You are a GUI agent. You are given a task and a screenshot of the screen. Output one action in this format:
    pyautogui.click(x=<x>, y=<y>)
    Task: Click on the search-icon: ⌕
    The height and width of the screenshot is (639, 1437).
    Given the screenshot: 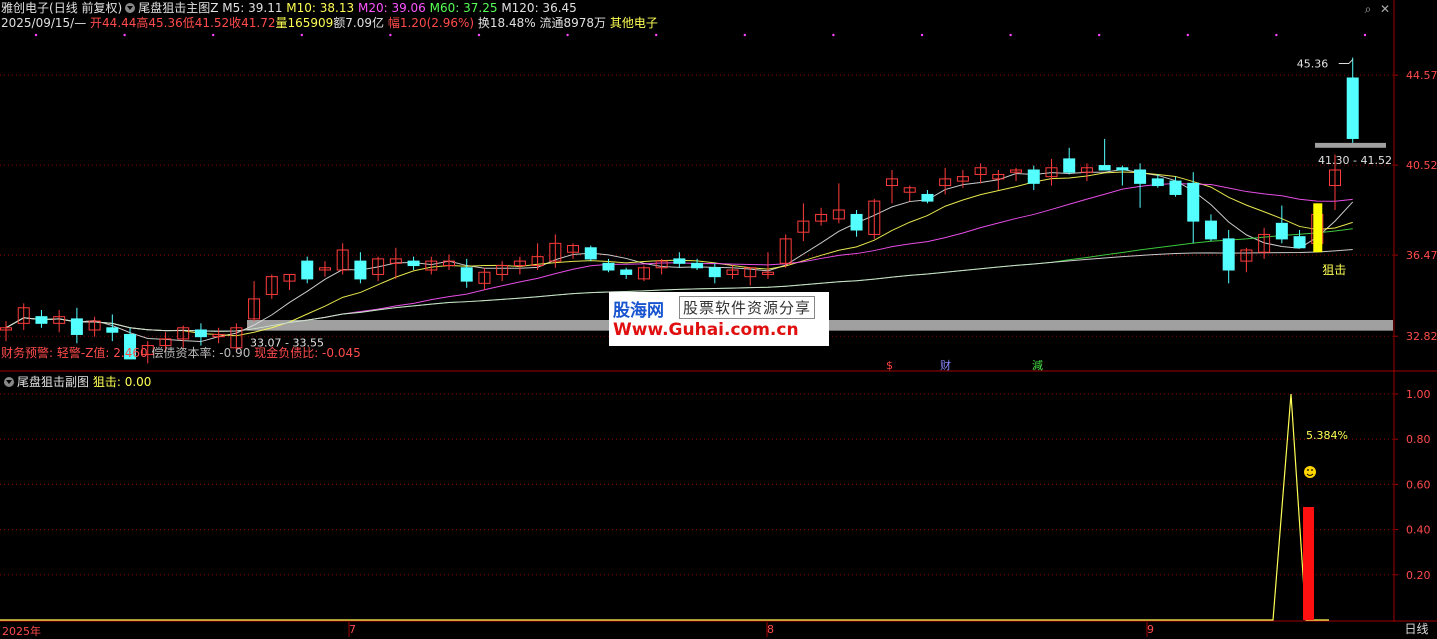 What is the action you would take?
    pyautogui.click(x=1368, y=9)
    